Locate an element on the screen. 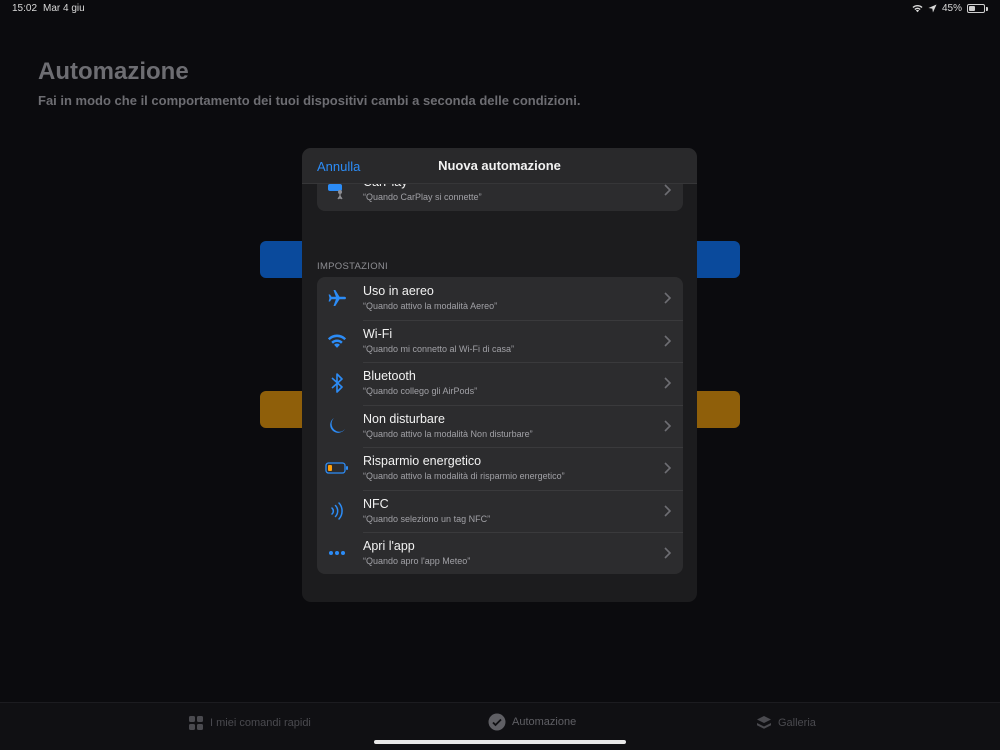 The image size is (1000, 750). airplane-icon is located at coordinates (337, 298).